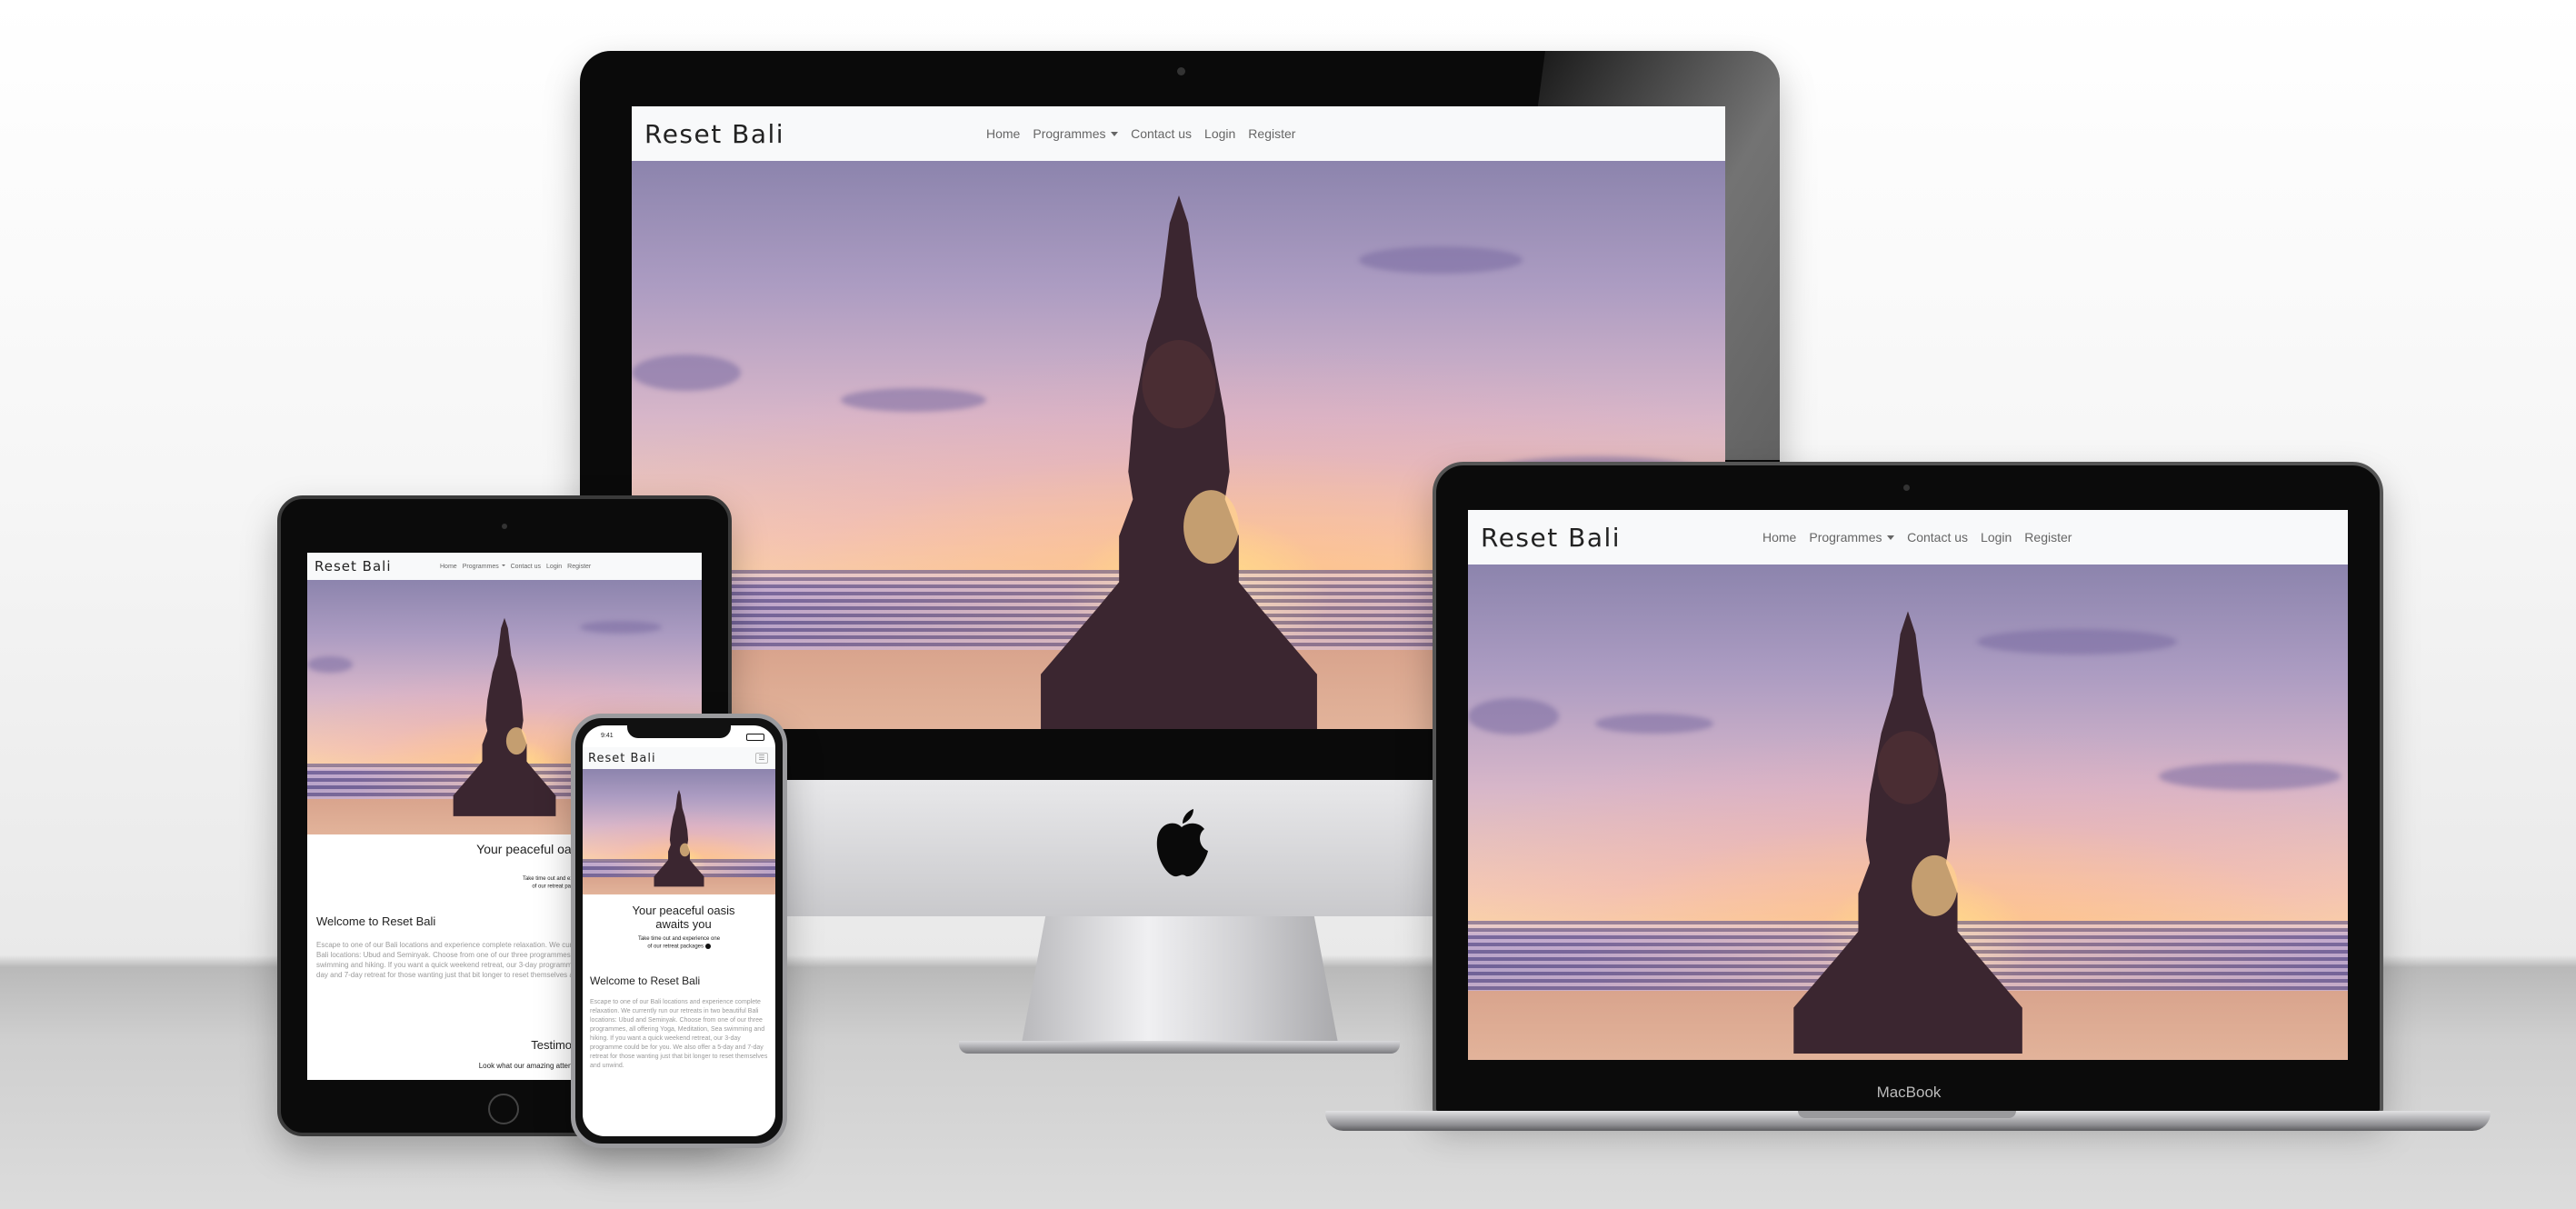 The width and height of the screenshot is (2576, 1209). I want to click on ipad-home-button, so click(503, 1109).